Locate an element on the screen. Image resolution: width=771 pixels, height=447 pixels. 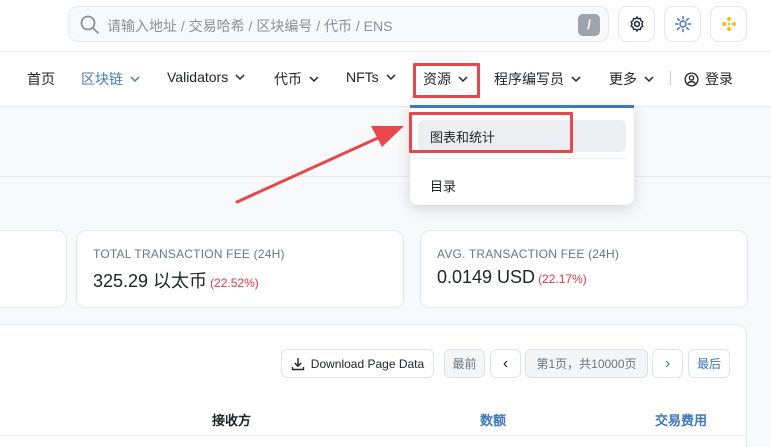
dropdown-divider is located at coordinates (522, 158).